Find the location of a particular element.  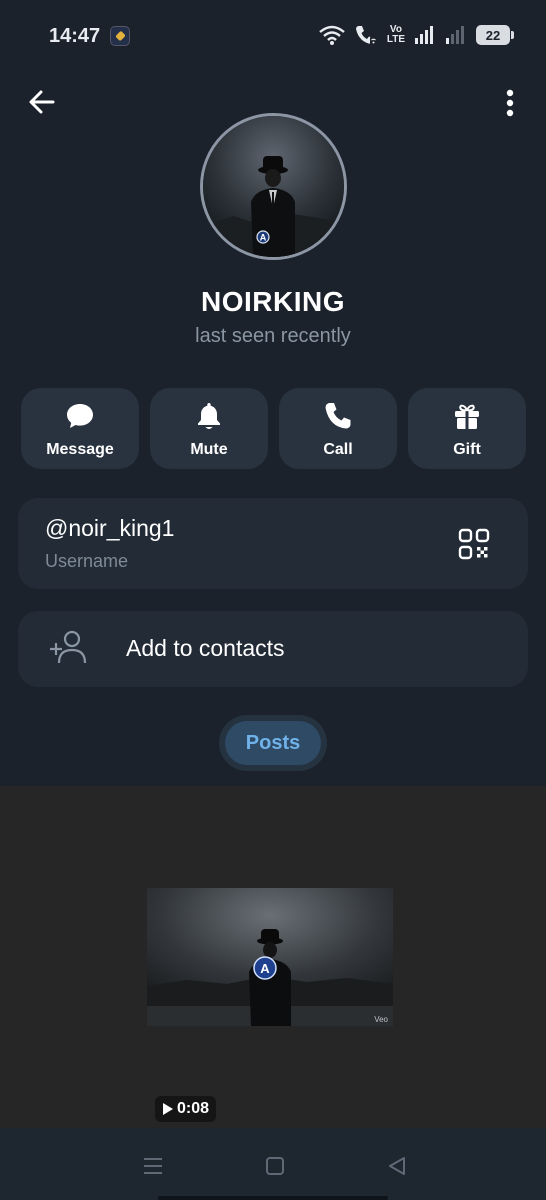

add-to-contacts-label: Add to contacts is located at coordinates (205, 648).